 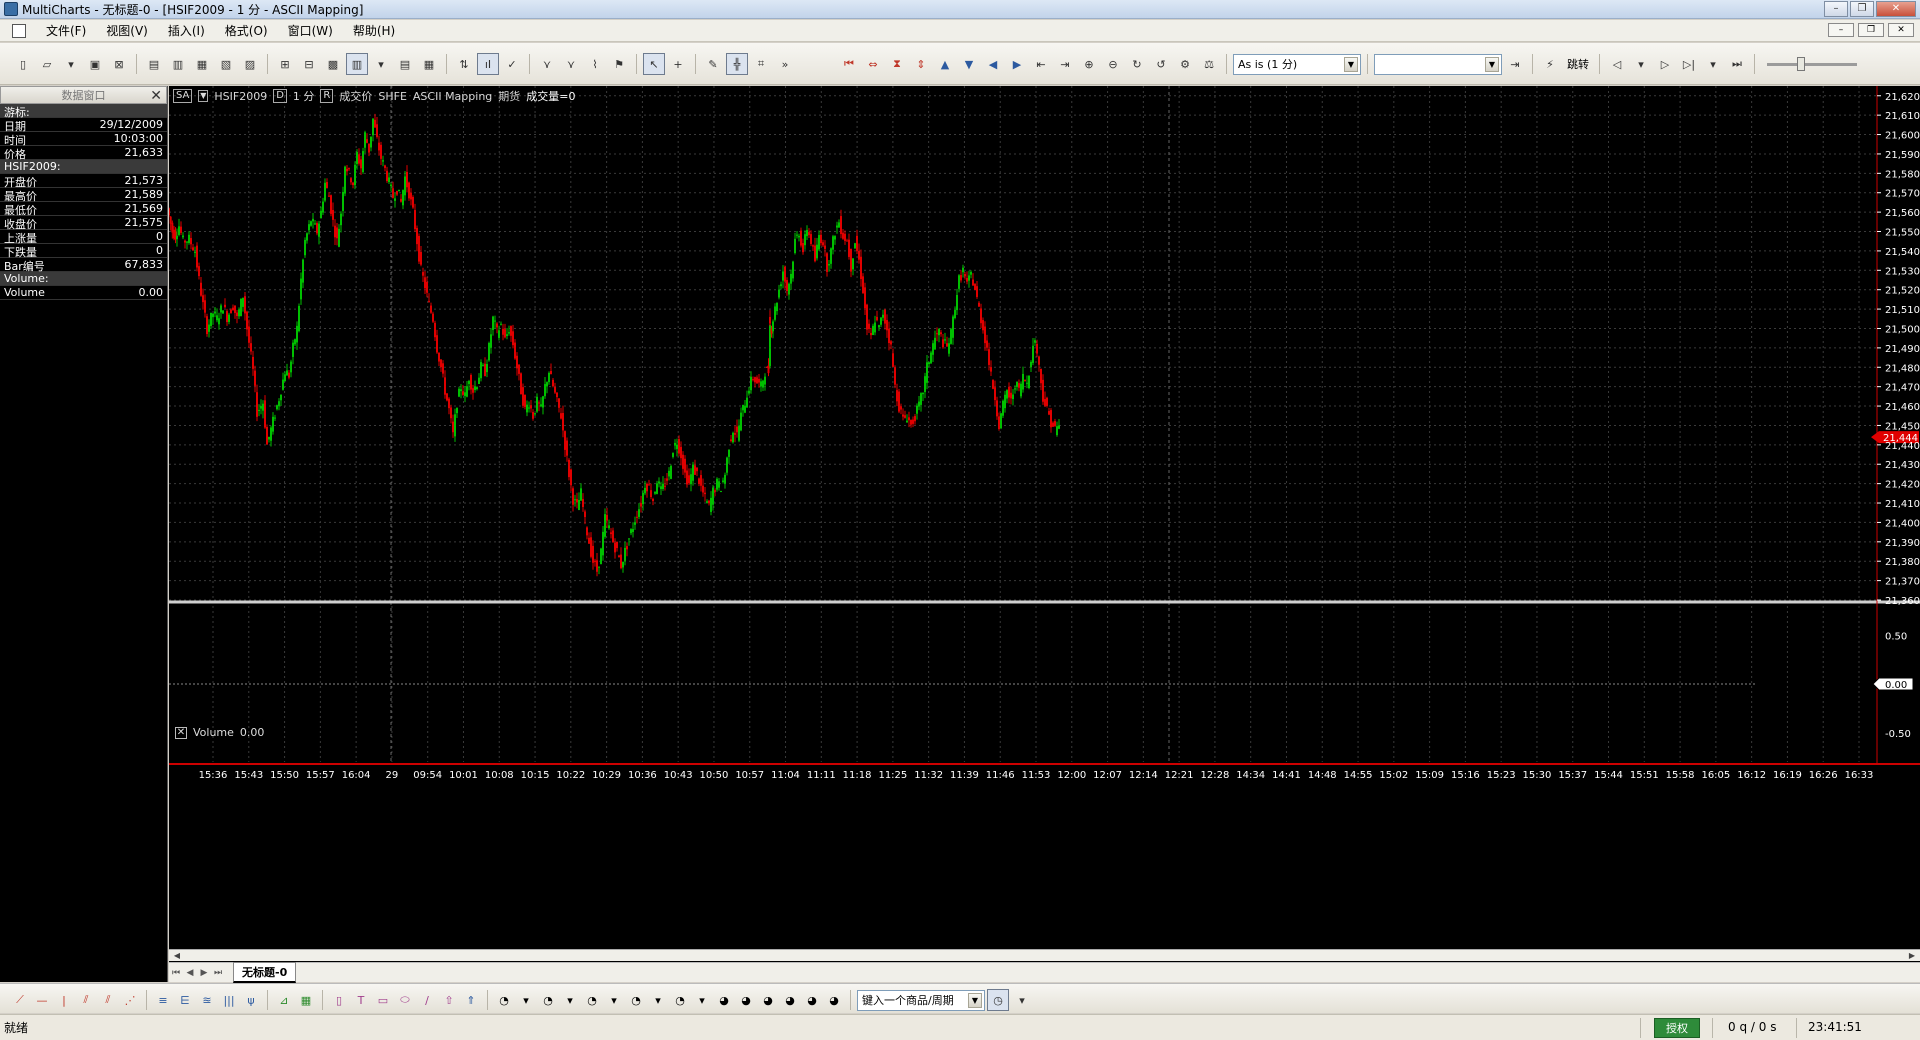 I want to click on tracking-icon: ⌗, so click(x=761, y=64).